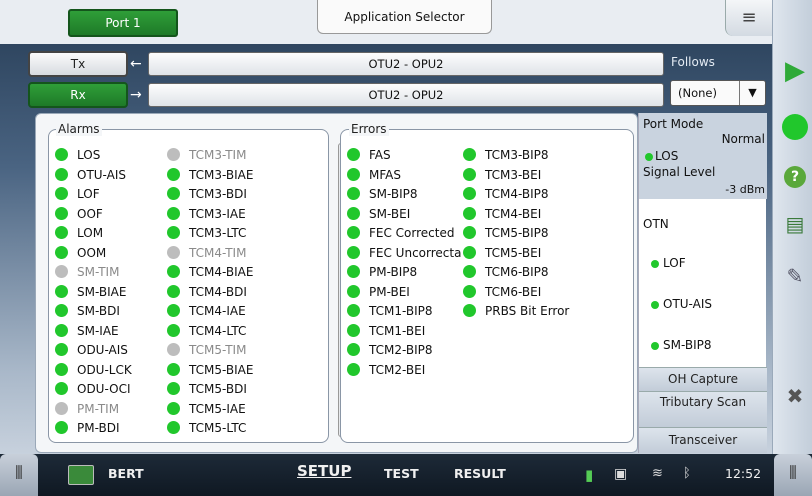 The width and height of the screenshot is (812, 496). What do you see at coordinates (98, 330) in the screenshot?
I see `item-label: SM-IAE` at bounding box center [98, 330].